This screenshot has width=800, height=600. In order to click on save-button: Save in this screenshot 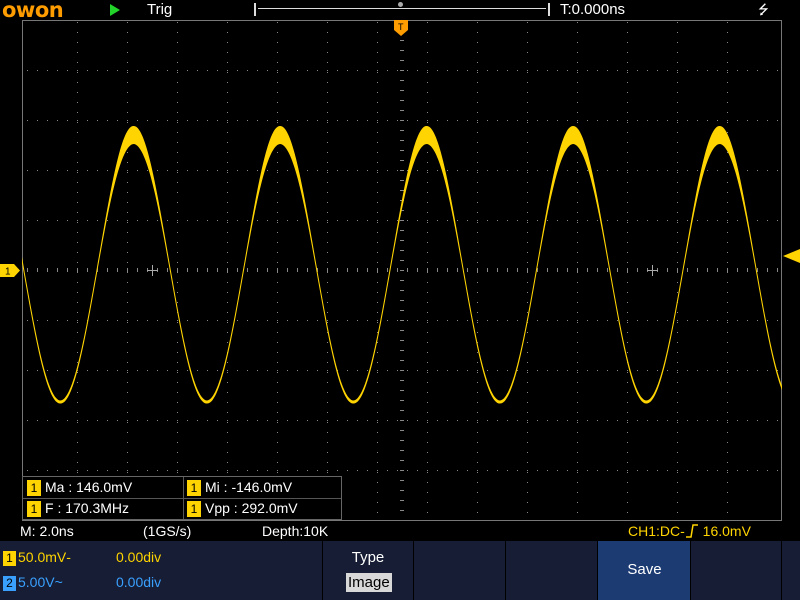, I will do `click(643, 570)`.